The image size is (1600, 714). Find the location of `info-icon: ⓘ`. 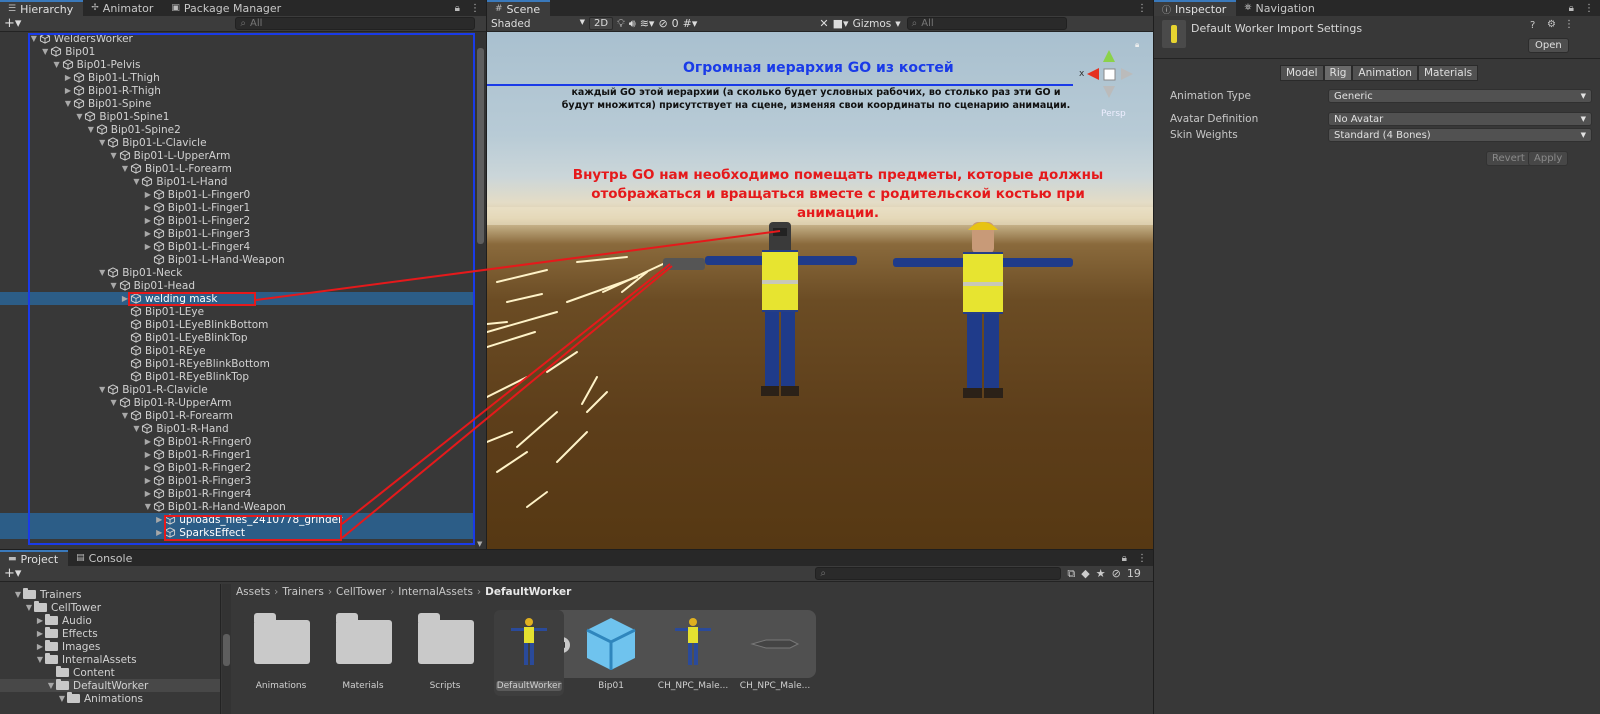

info-icon: ⓘ is located at coordinates (1167, 10).